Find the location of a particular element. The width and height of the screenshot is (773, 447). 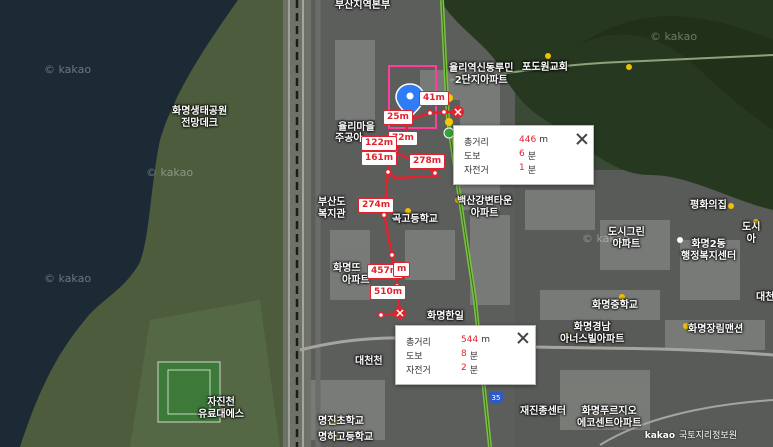

route-end-icon is located at coordinates (458, 112).